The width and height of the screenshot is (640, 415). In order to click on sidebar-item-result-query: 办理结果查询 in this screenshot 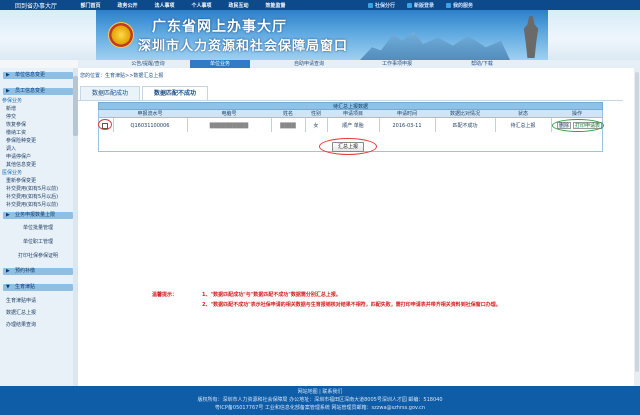, I will do `click(21, 325)`.